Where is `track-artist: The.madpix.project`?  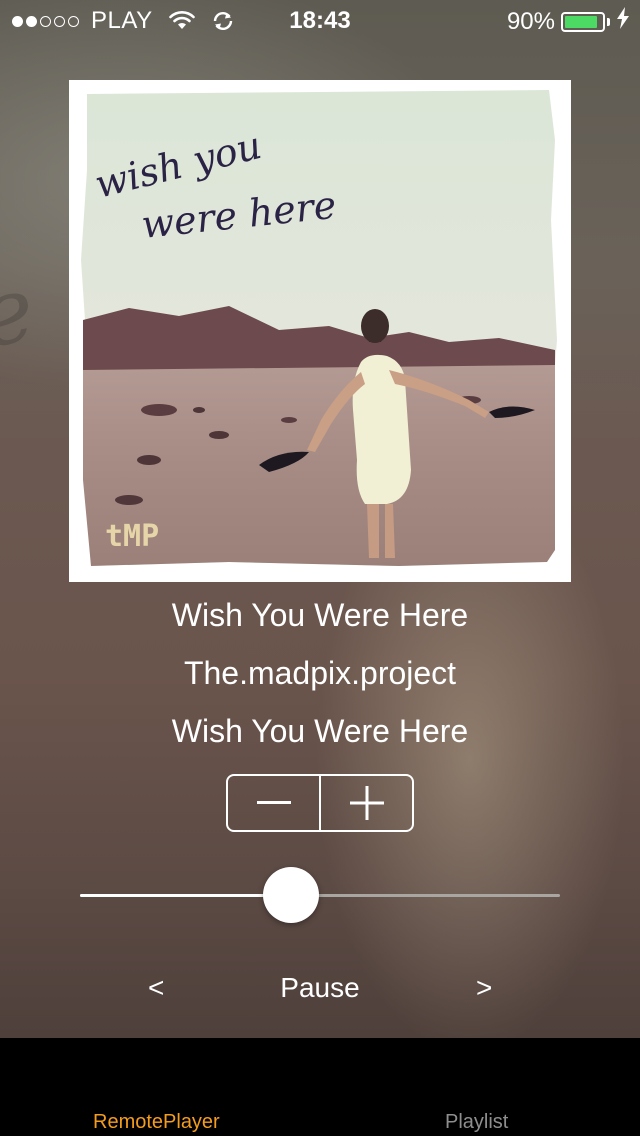
track-artist: The.madpix.project is located at coordinates (320, 673).